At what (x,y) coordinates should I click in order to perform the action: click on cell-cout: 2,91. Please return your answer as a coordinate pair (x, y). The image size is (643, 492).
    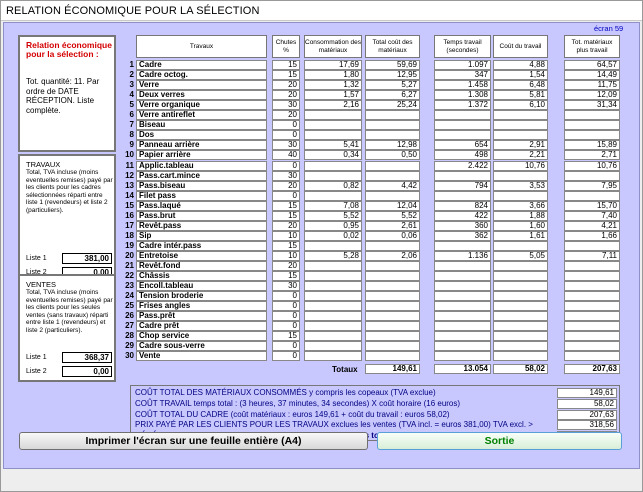
    Looking at the image, I should click on (520, 145).